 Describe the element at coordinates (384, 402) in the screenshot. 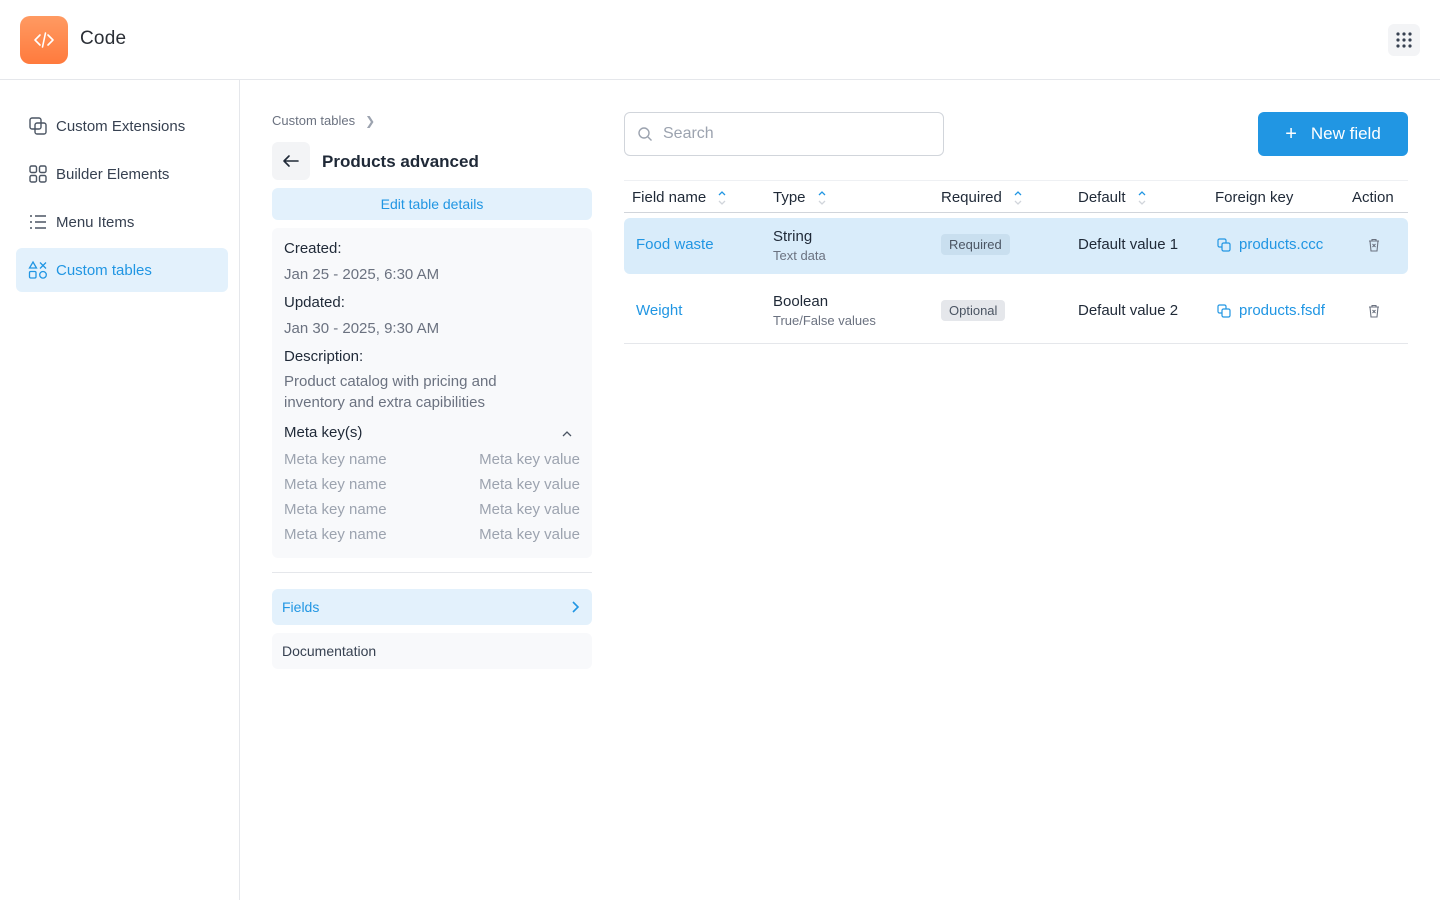

I see `description-line: inventory and extra capibilities` at that location.